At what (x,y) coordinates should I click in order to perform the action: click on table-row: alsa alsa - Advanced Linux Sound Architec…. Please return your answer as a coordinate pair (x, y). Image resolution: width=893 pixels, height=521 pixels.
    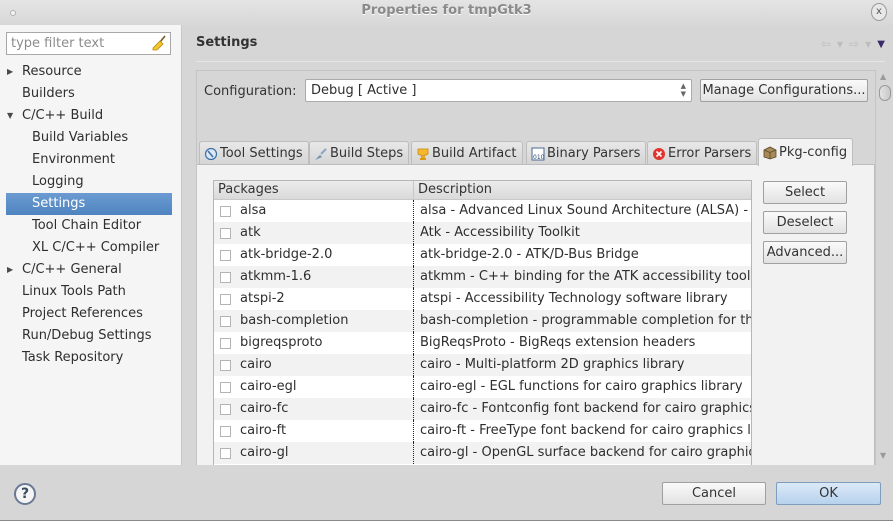
    Looking at the image, I should click on (482, 211).